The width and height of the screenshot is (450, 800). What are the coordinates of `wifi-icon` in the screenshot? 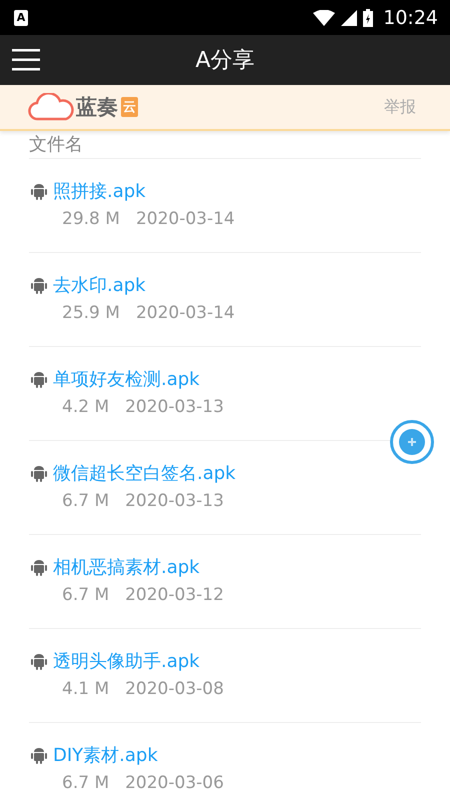 It's located at (324, 18).